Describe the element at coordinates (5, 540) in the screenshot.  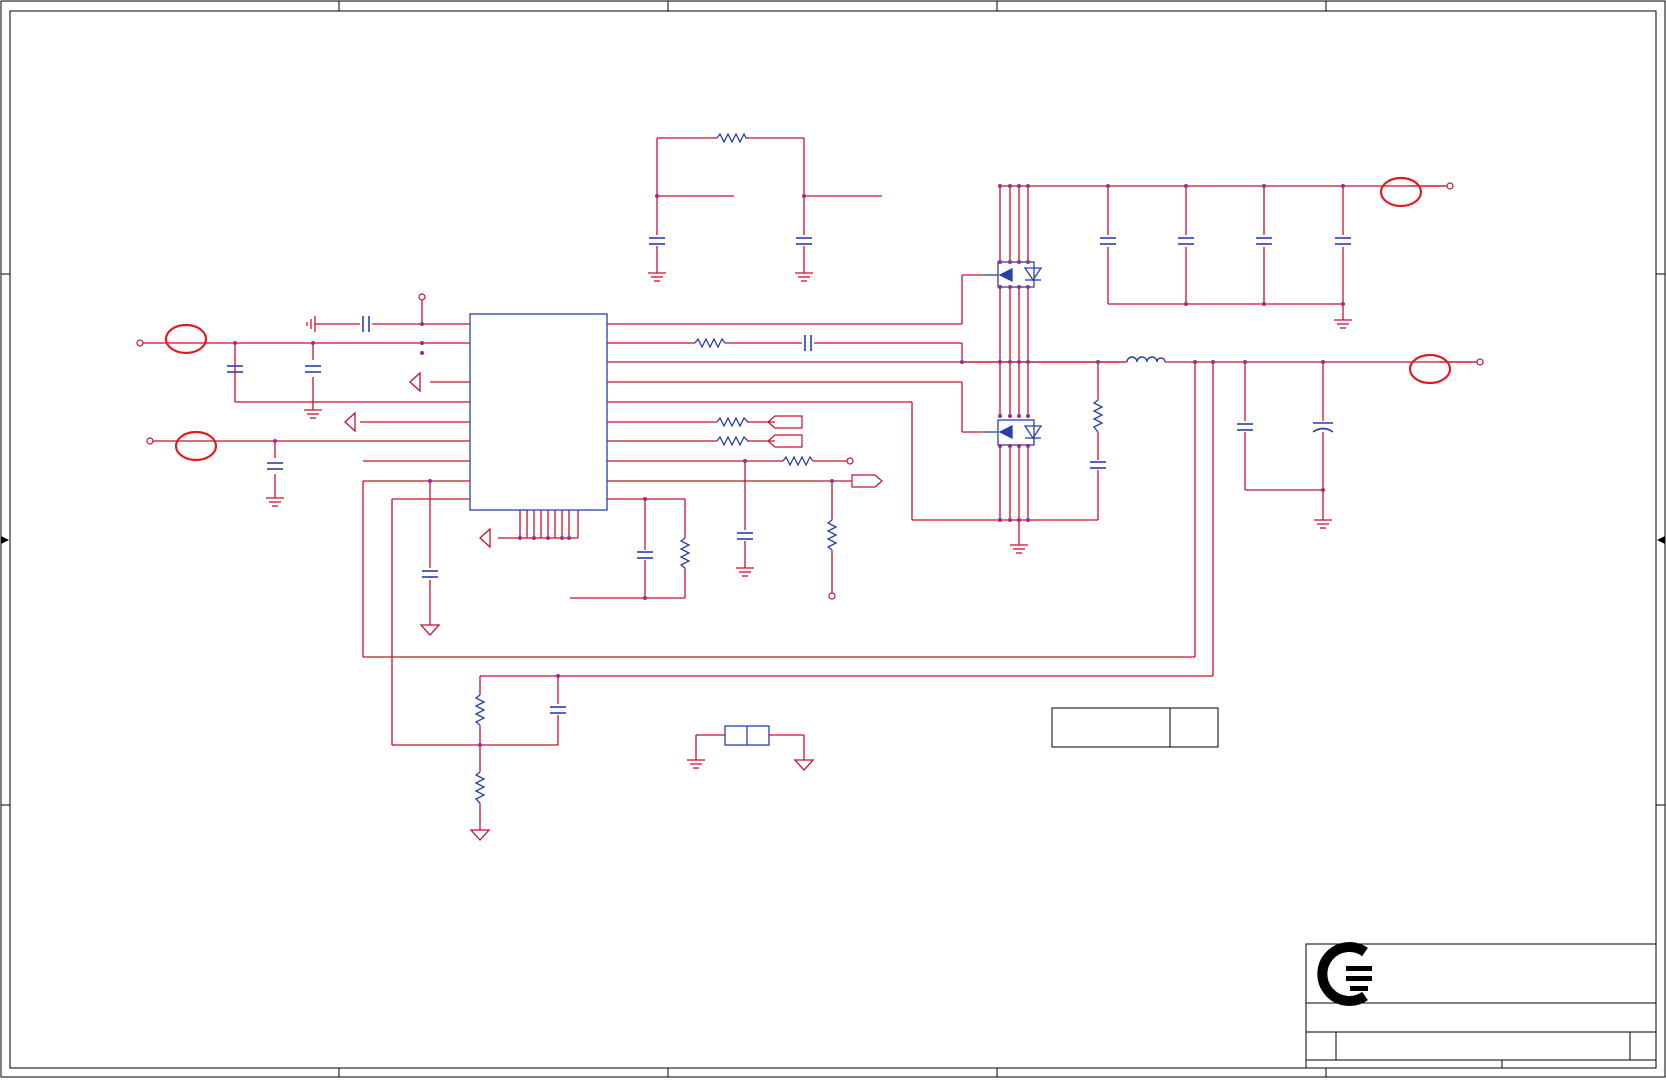
I see `center-marker-left` at that location.